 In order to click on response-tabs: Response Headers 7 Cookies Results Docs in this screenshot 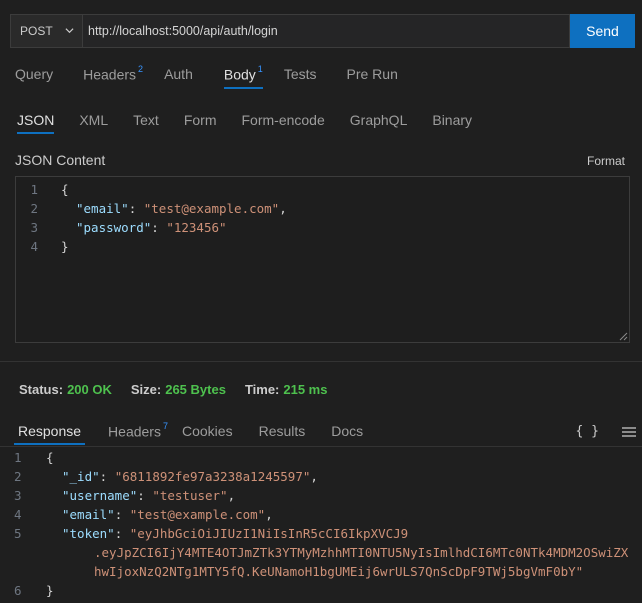, I will do `click(188, 433)`.